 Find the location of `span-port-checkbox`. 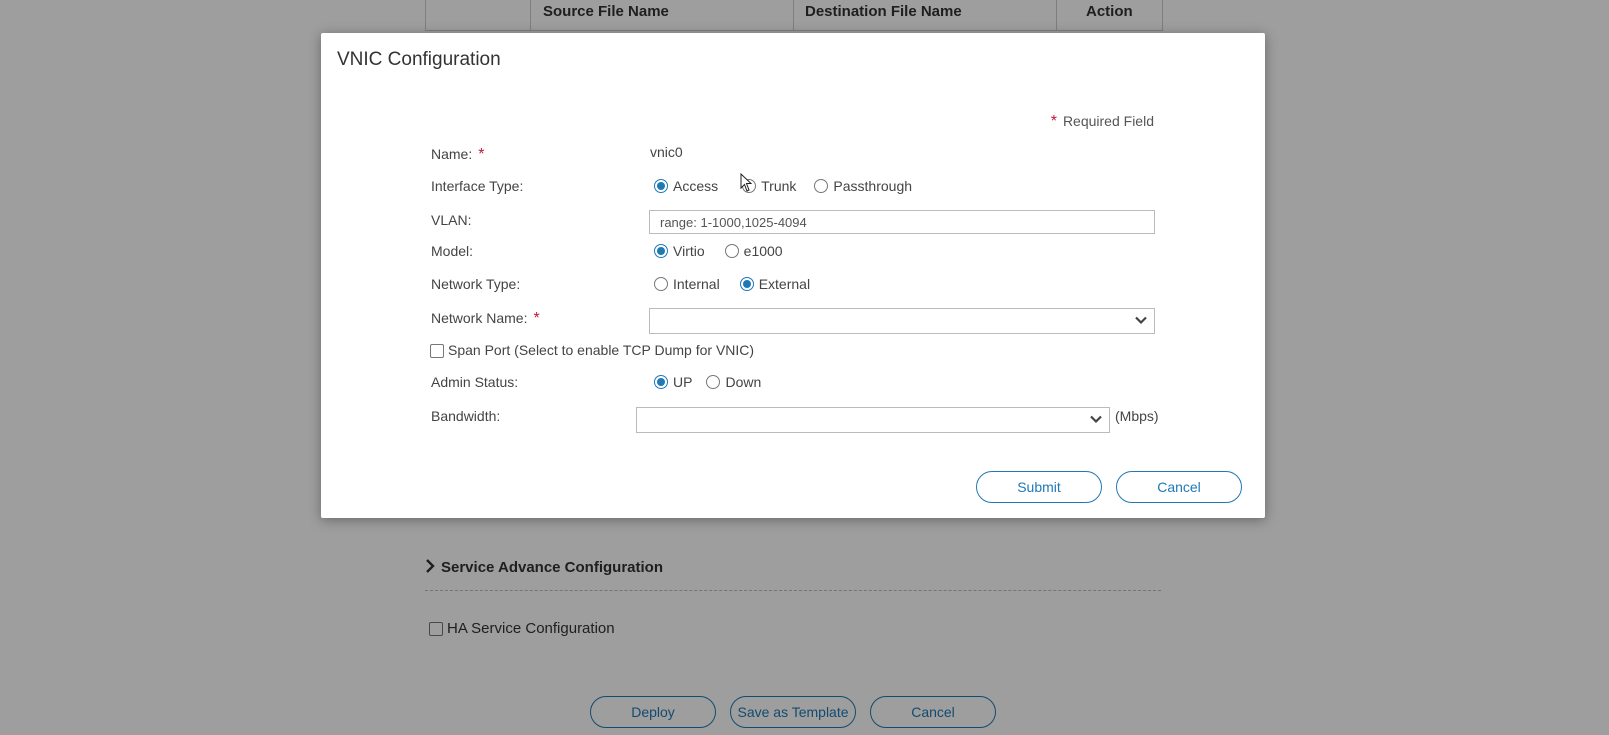

span-port-checkbox is located at coordinates (437, 351).